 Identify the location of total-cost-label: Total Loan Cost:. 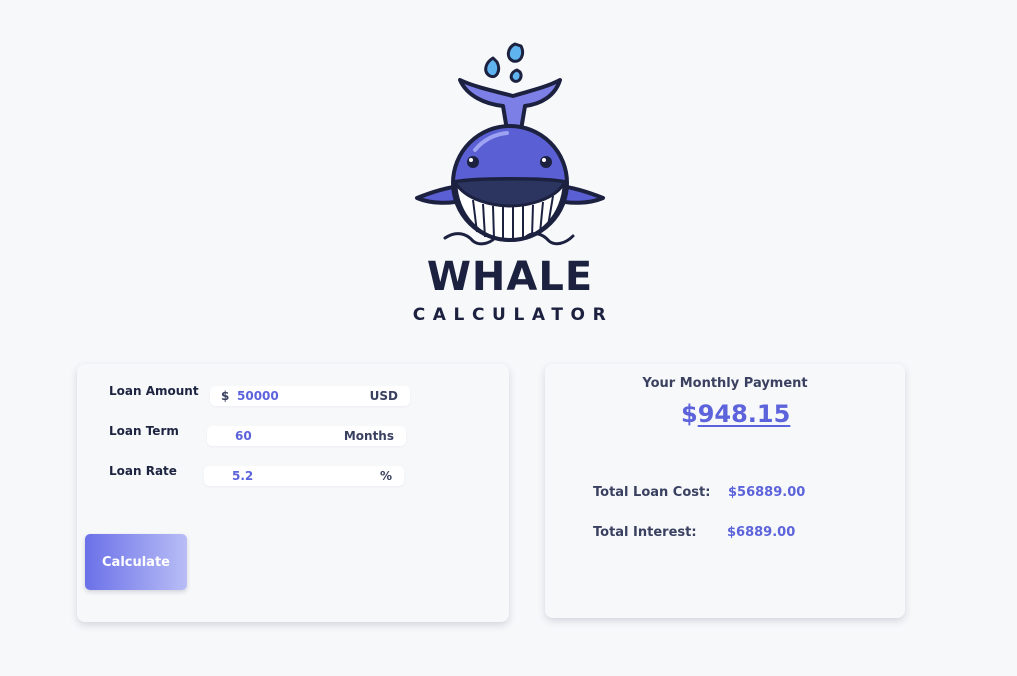
(652, 492).